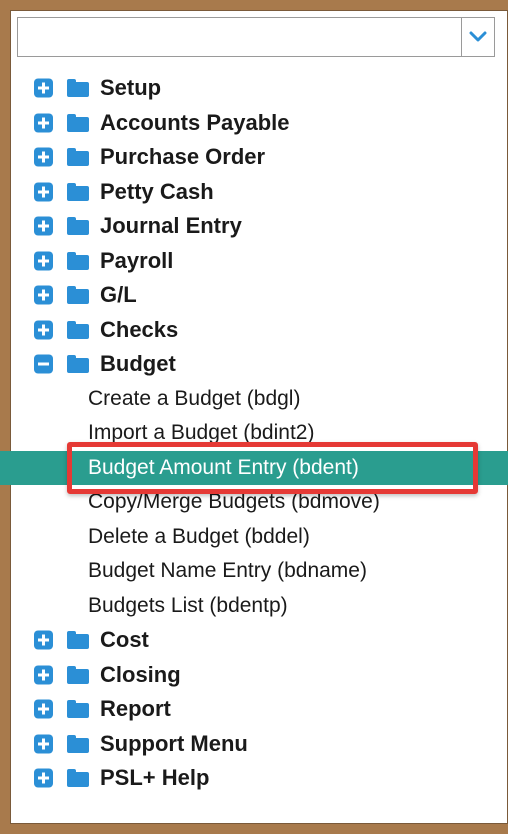 This screenshot has width=508, height=834. Describe the element at coordinates (254, 295) in the screenshot. I see `tree-item-gl: G/L` at that location.